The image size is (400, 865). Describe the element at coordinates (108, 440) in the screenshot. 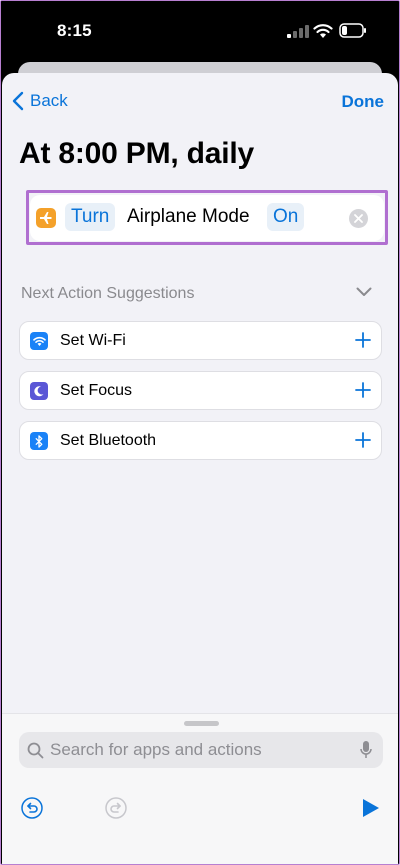

I see `suggestion-label: Set Bluetooth` at that location.